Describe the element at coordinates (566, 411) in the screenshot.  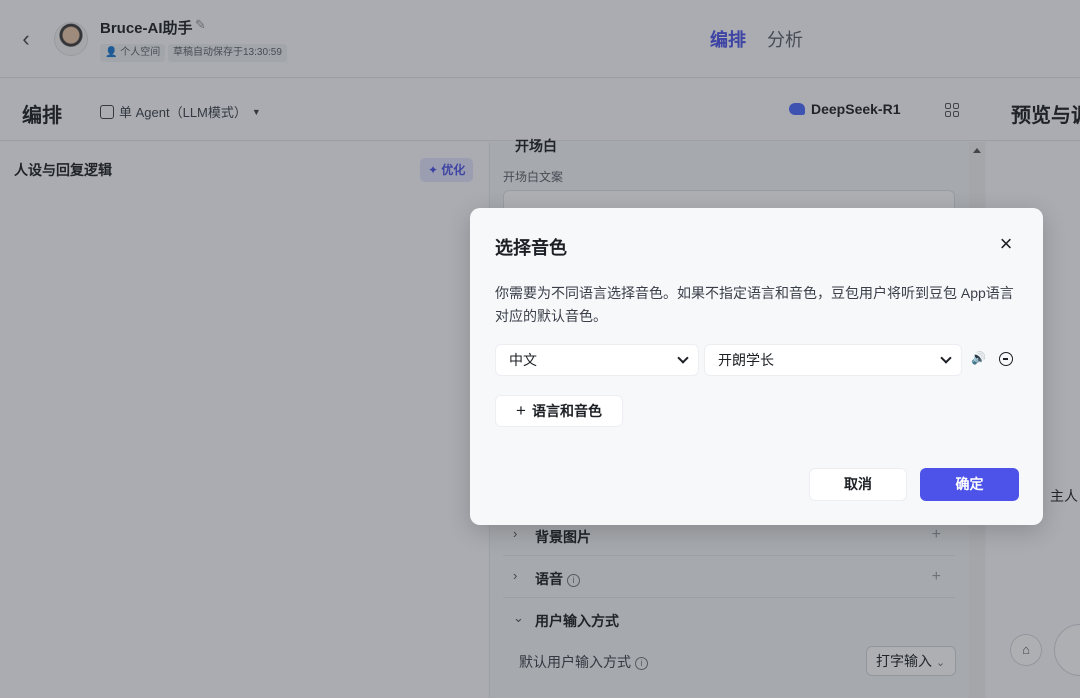
I see `add-label: 语言和音色` at that location.